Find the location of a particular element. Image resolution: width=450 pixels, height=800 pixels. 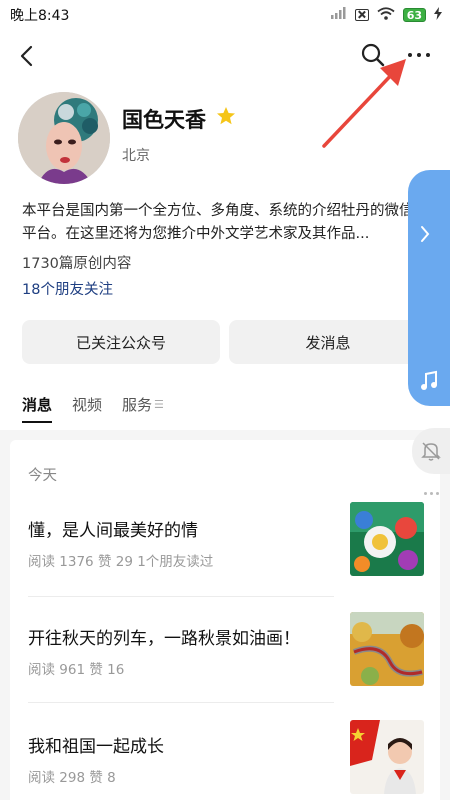

tab-messages: 消息 is located at coordinates (37, 408).